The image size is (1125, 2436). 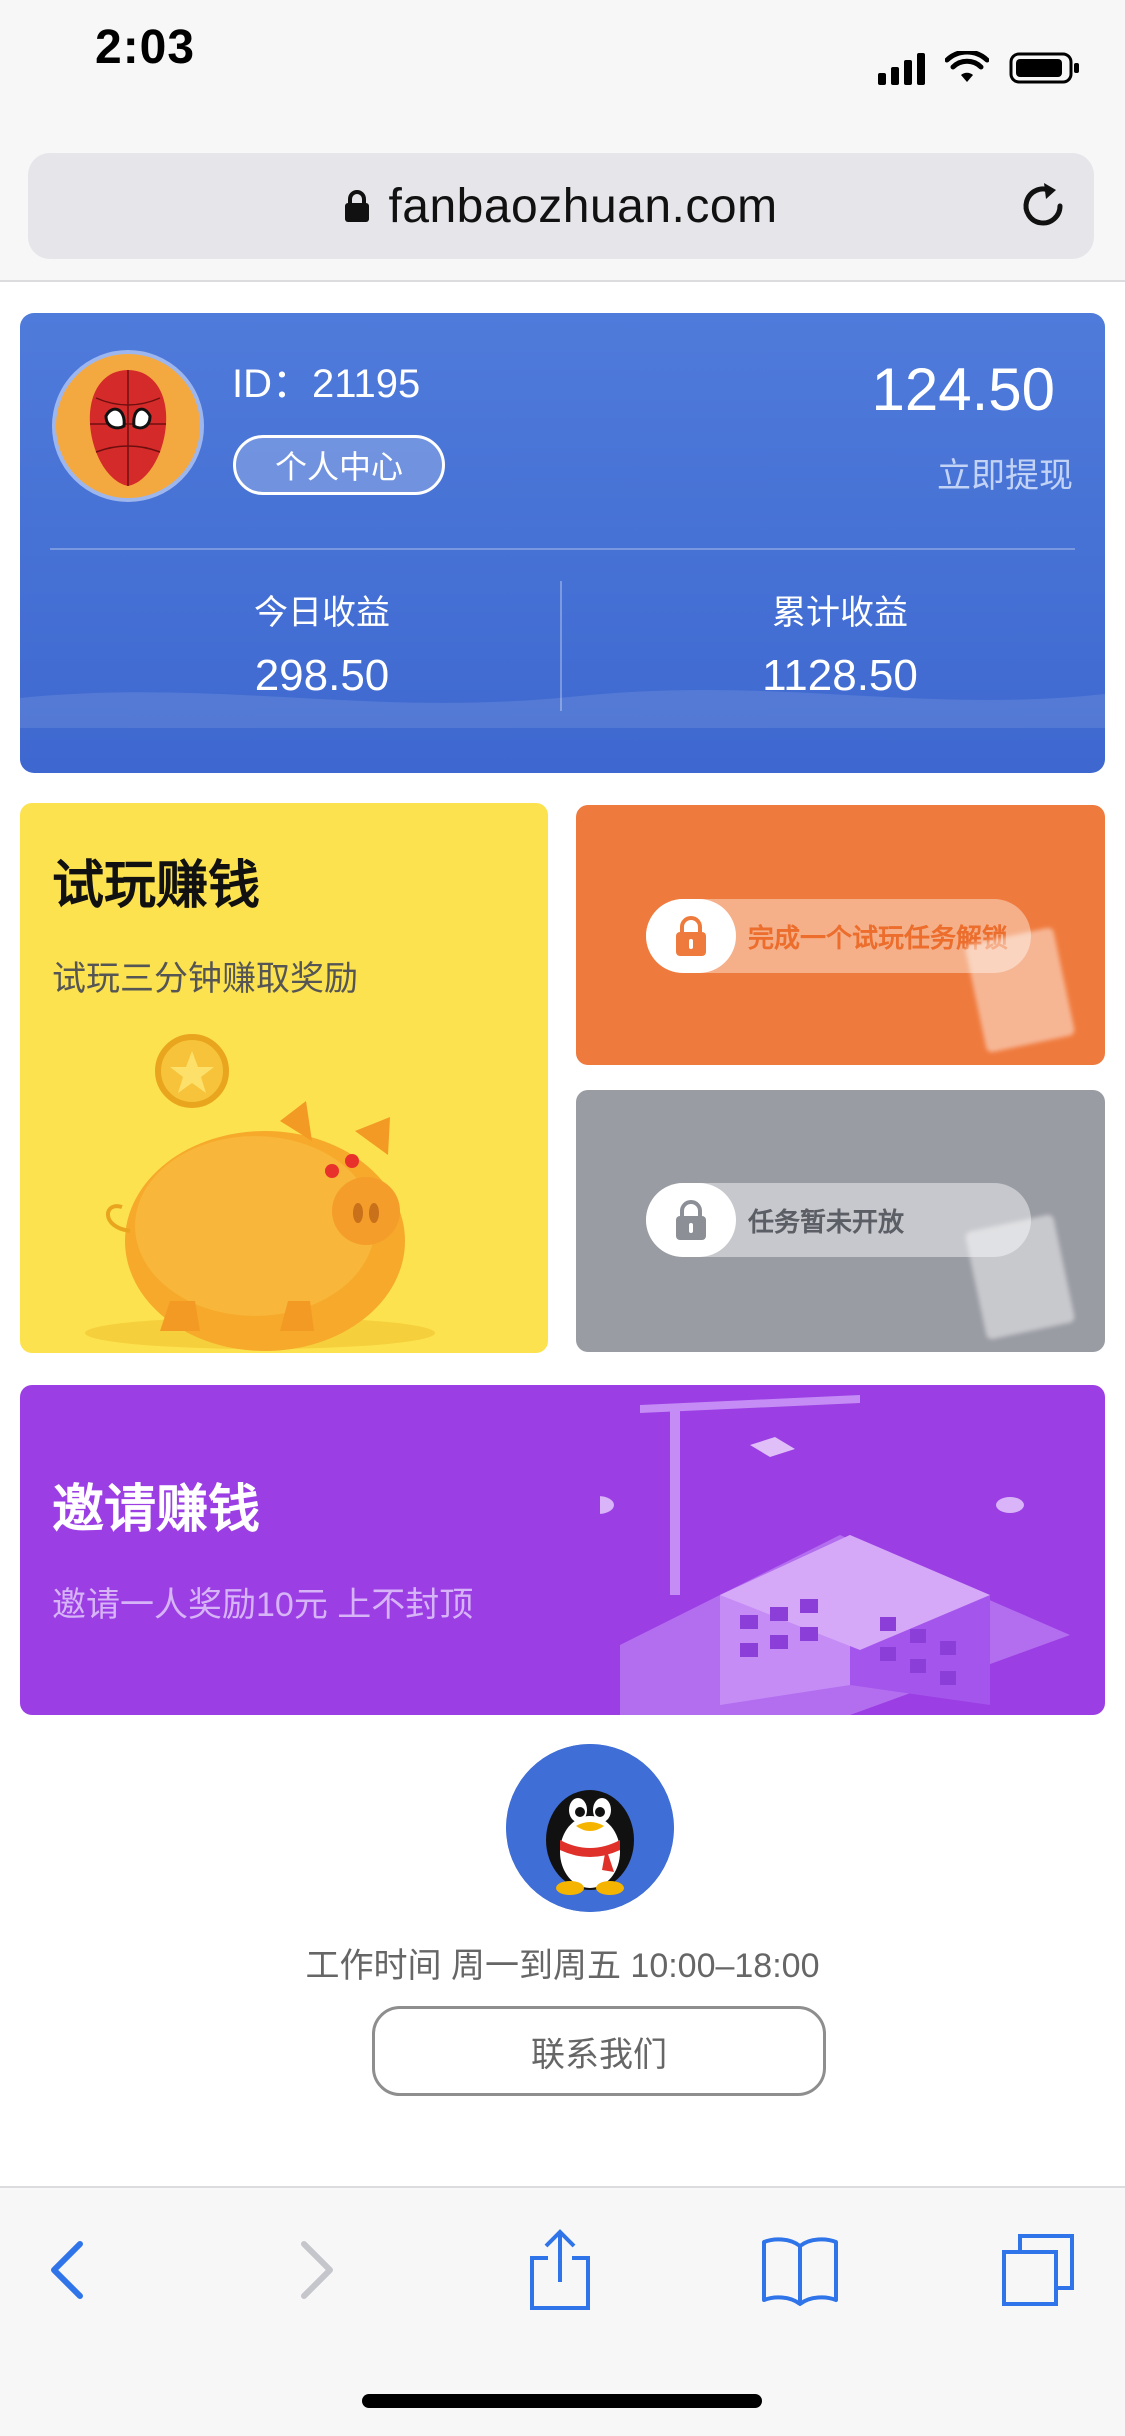 What do you see at coordinates (826, 1221) in the screenshot?
I see `closed-hint-text: 任务暂未开放` at bounding box center [826, 1221].